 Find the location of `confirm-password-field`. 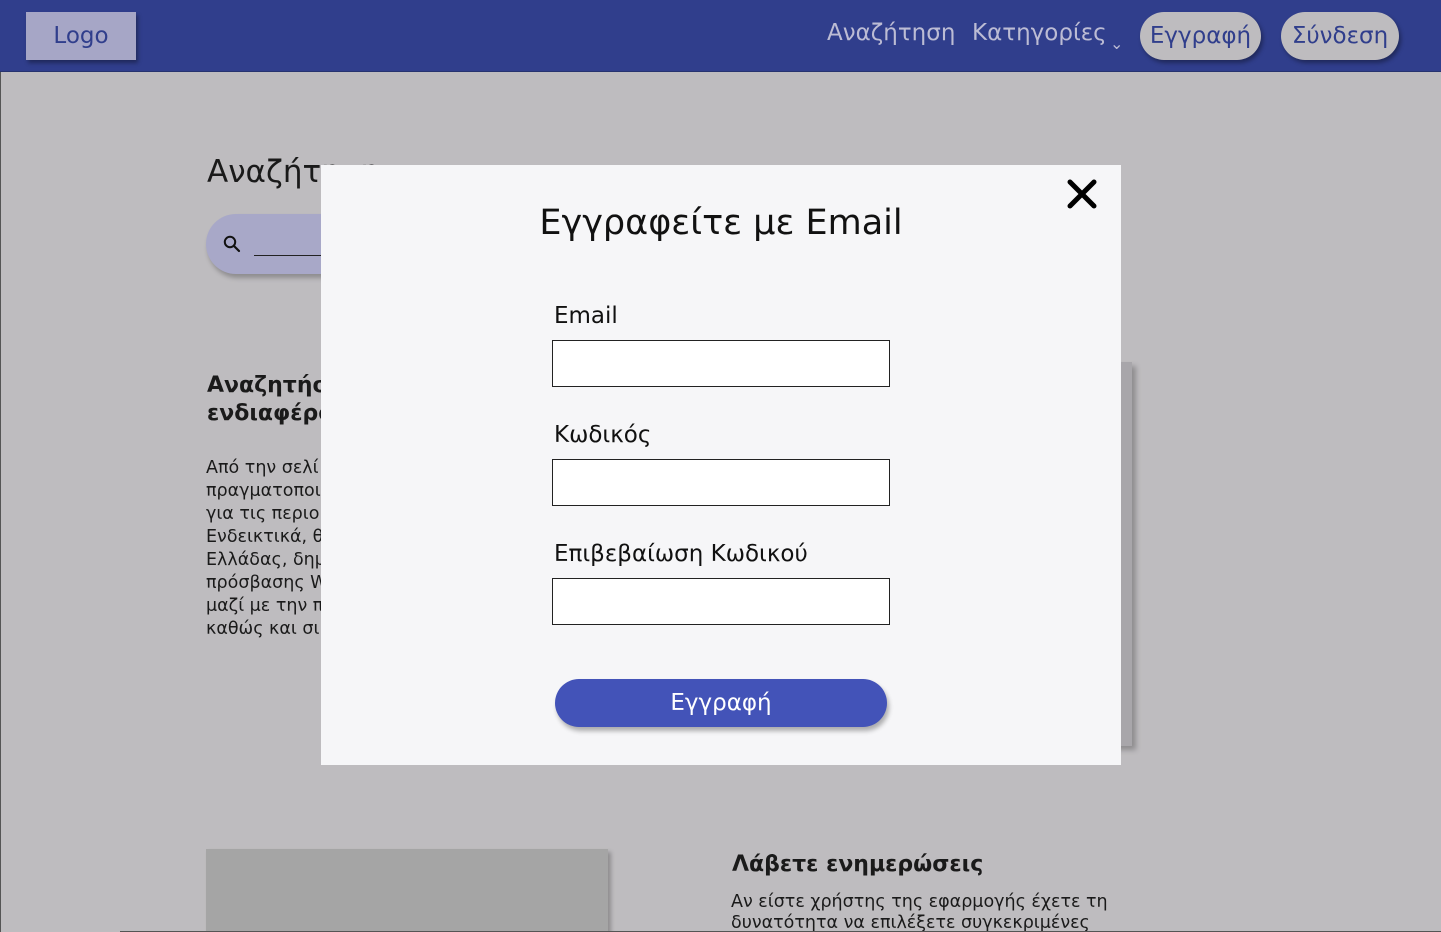

confirm-password-field is located at coordinates (721, 601).